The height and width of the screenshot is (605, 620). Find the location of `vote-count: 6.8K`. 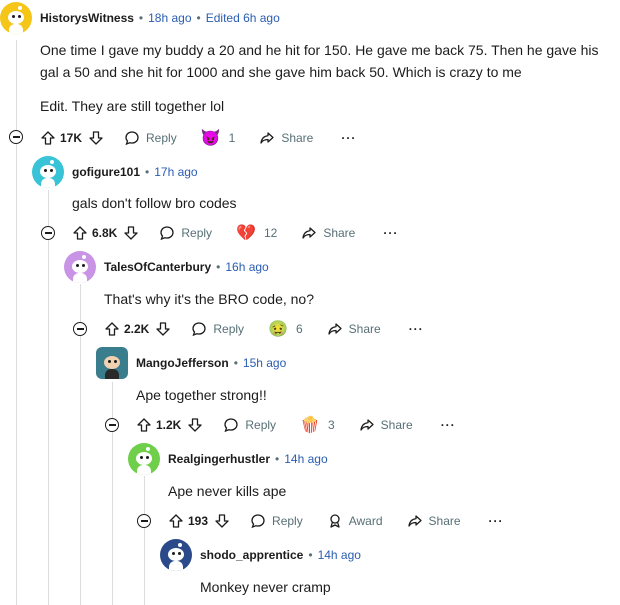

vote-count: 6.8K is located at coordinates (105, 233).